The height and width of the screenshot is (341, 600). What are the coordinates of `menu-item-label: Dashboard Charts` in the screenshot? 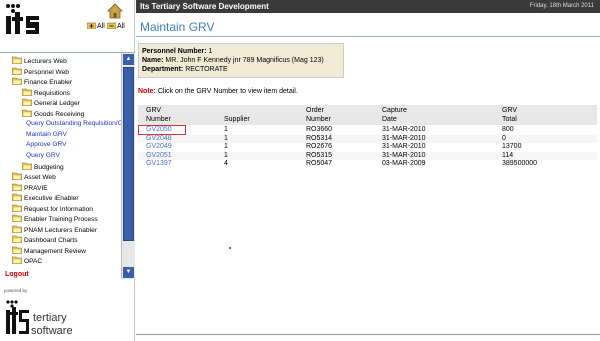 It's located at (51, 241).